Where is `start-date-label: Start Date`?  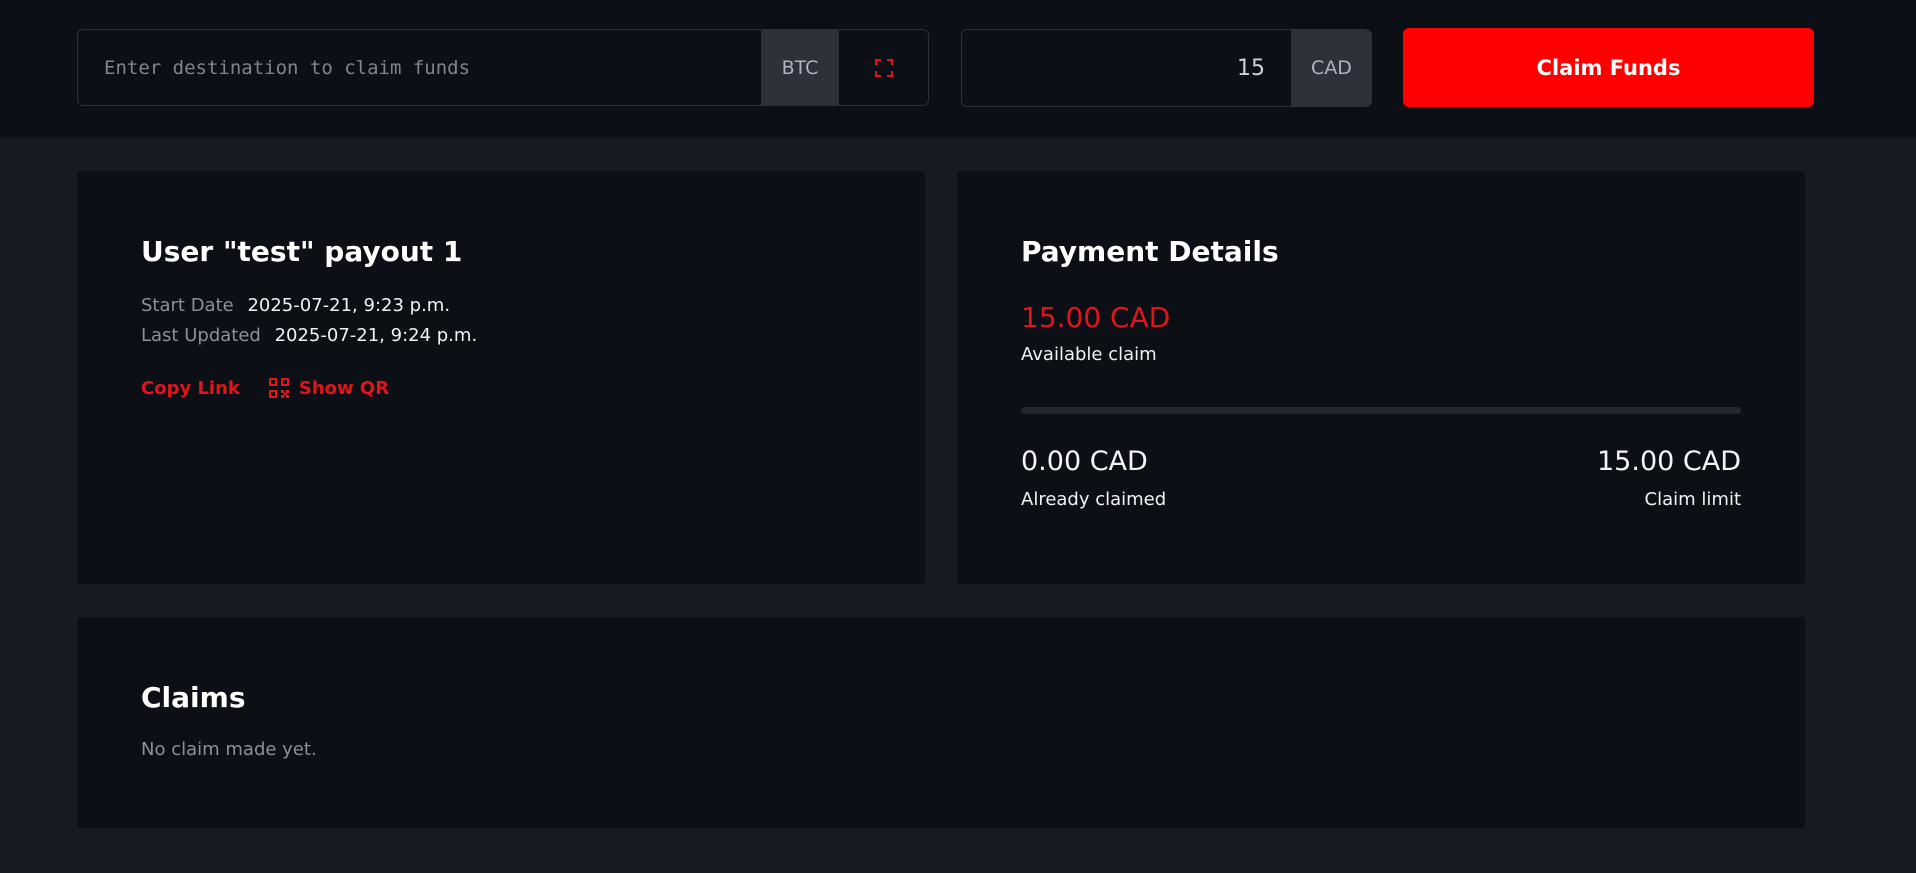
start-date-label: Start Date is located at coordinates (187, 305).